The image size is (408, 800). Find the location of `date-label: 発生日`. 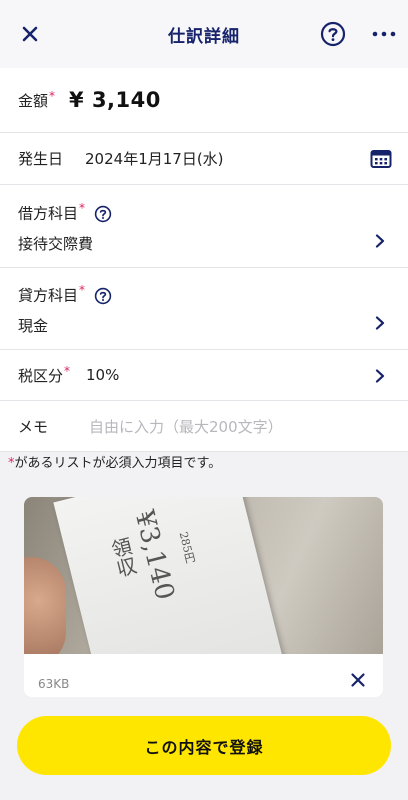

date-label: 発生日 is located at coordinates (41, 159).